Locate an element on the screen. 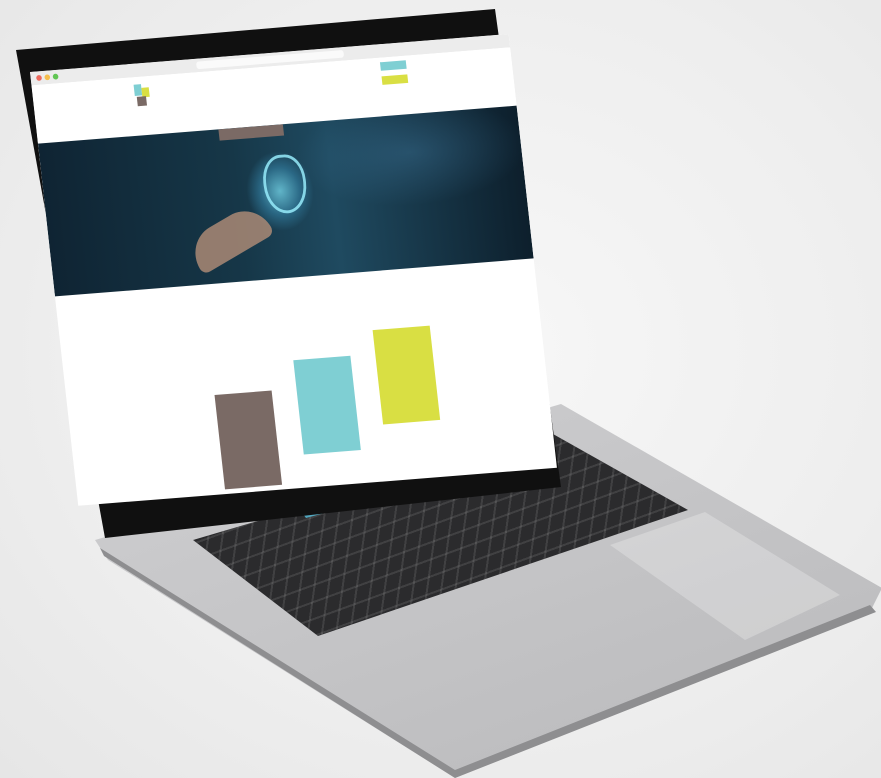  hero-hand-image is located at coordinates (229, 238).